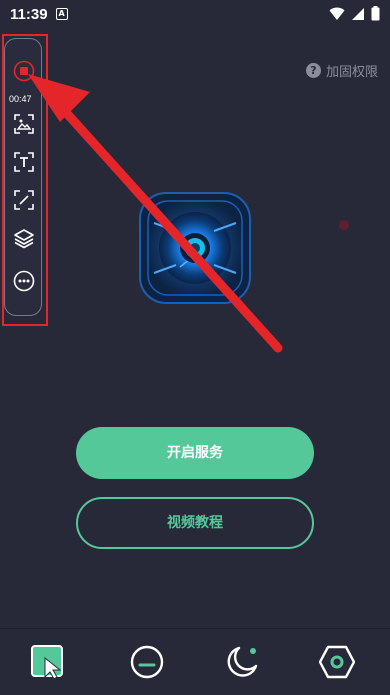 This screenshot has height=695, width=390. I want to click on notification-icon: A, so click(61, 14).